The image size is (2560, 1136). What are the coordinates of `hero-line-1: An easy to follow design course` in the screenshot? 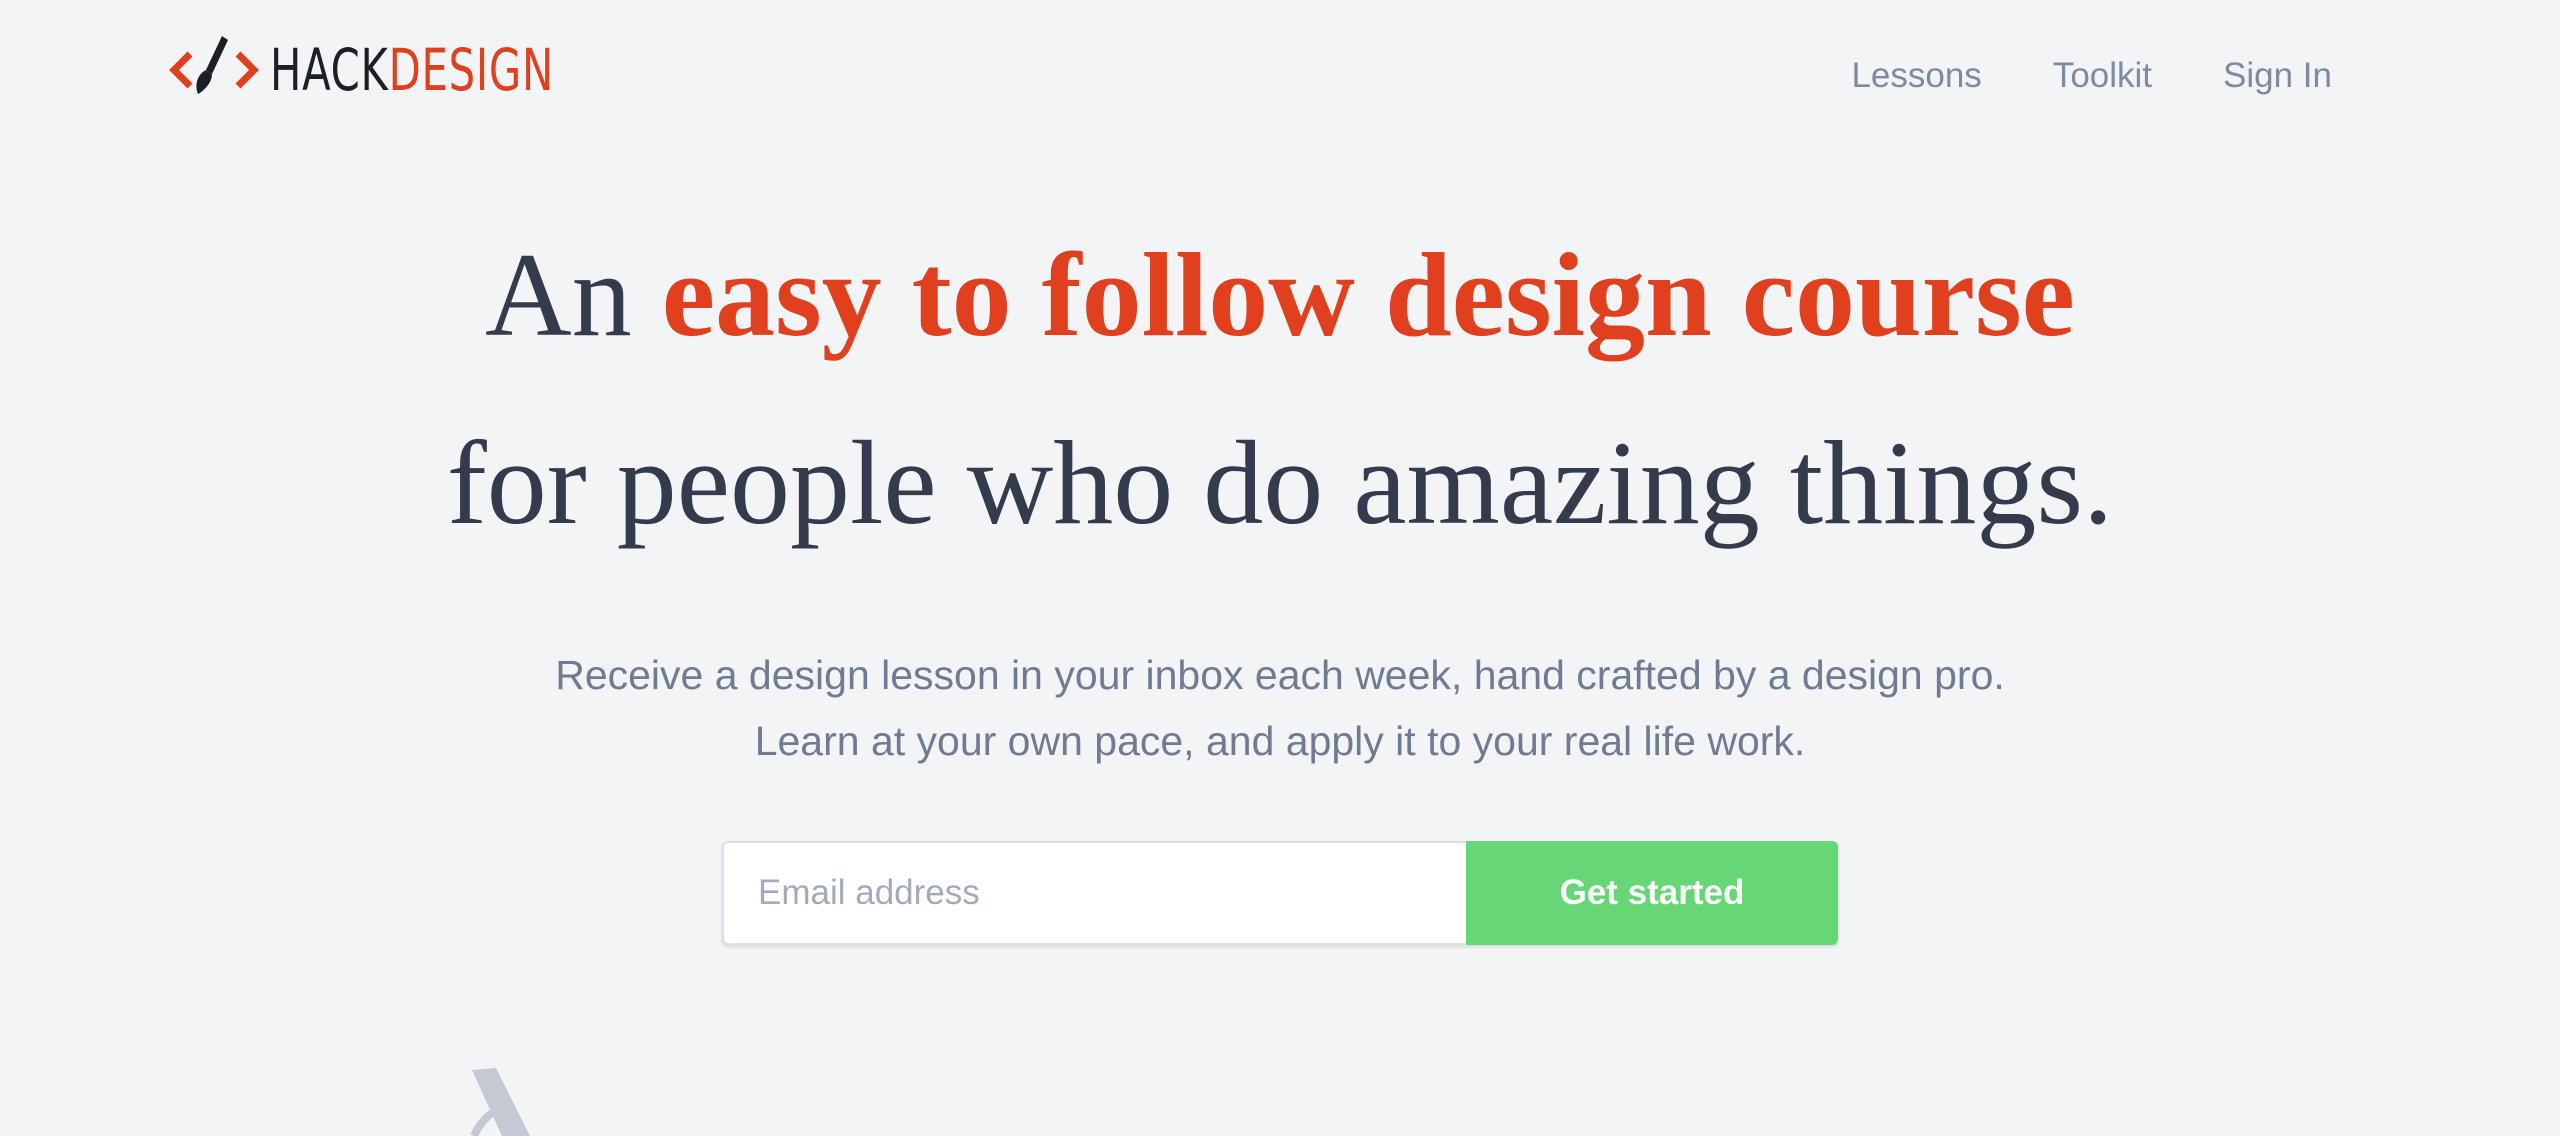 It's located at (1280, 295).